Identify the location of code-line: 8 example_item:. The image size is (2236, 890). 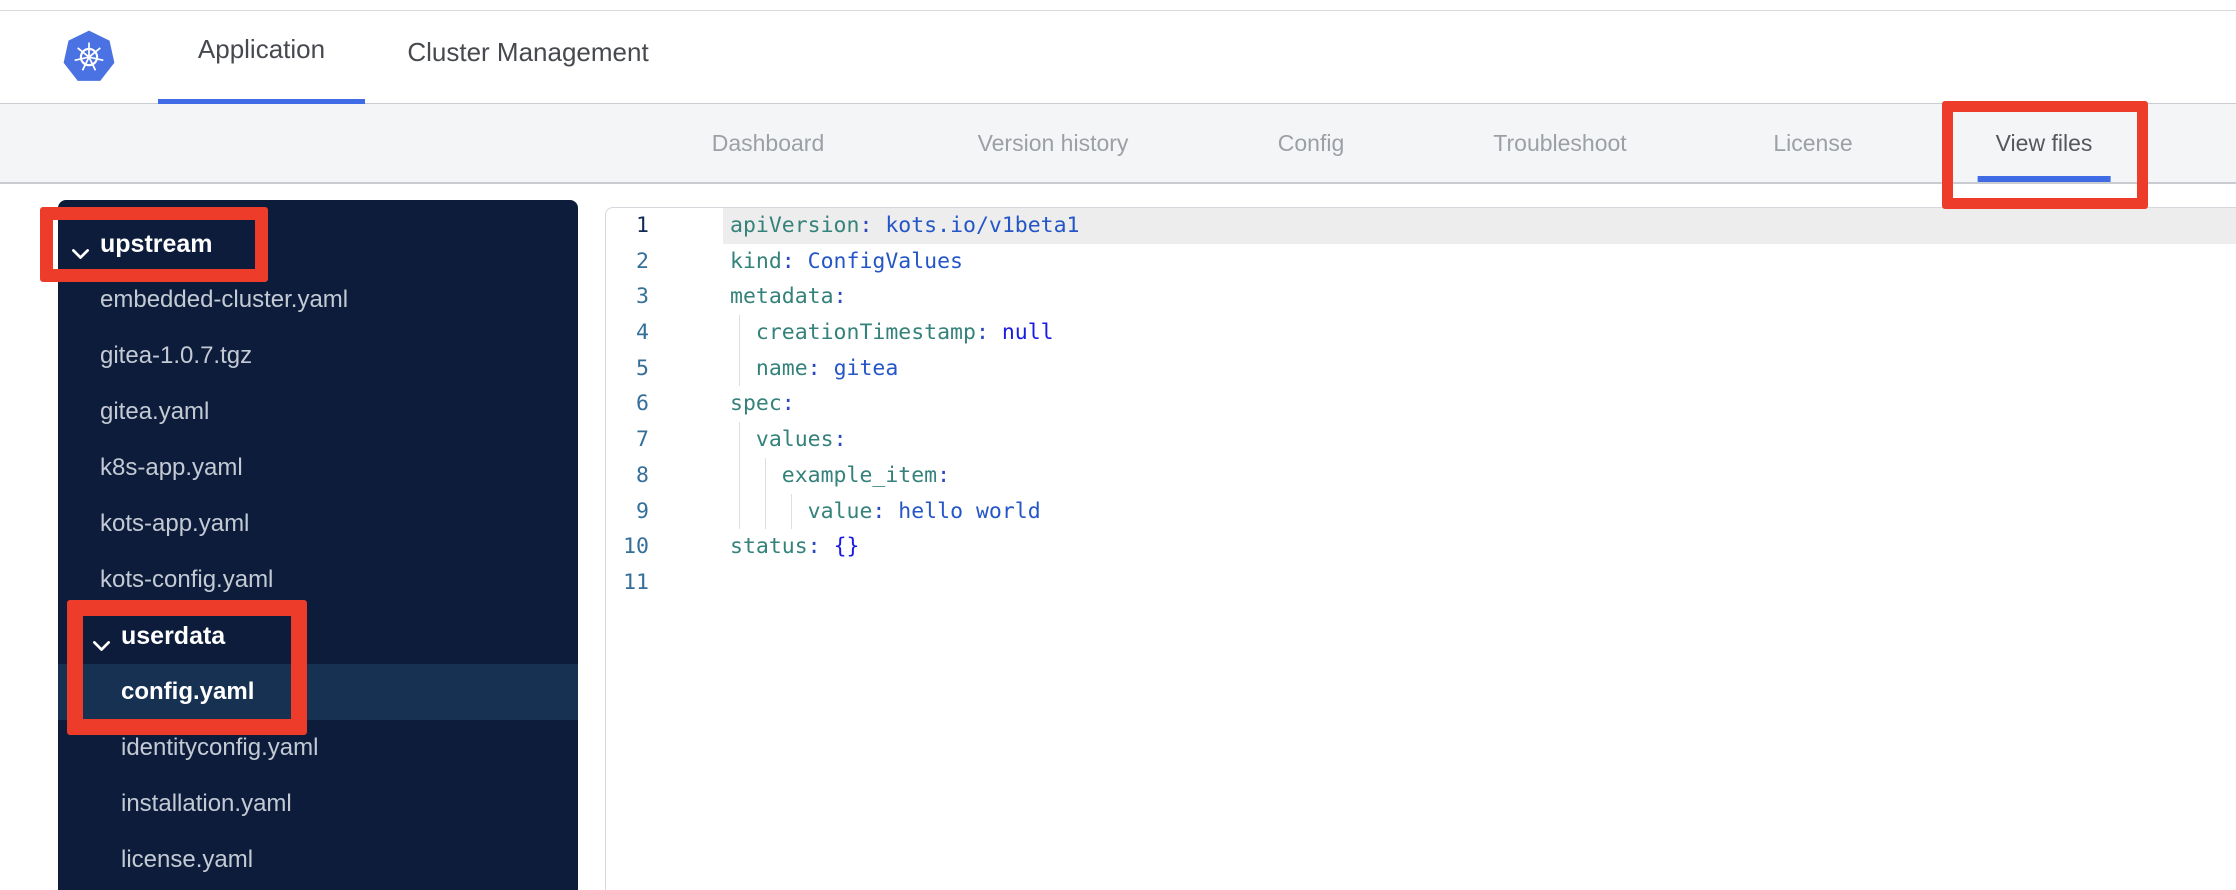
(1421, 475).